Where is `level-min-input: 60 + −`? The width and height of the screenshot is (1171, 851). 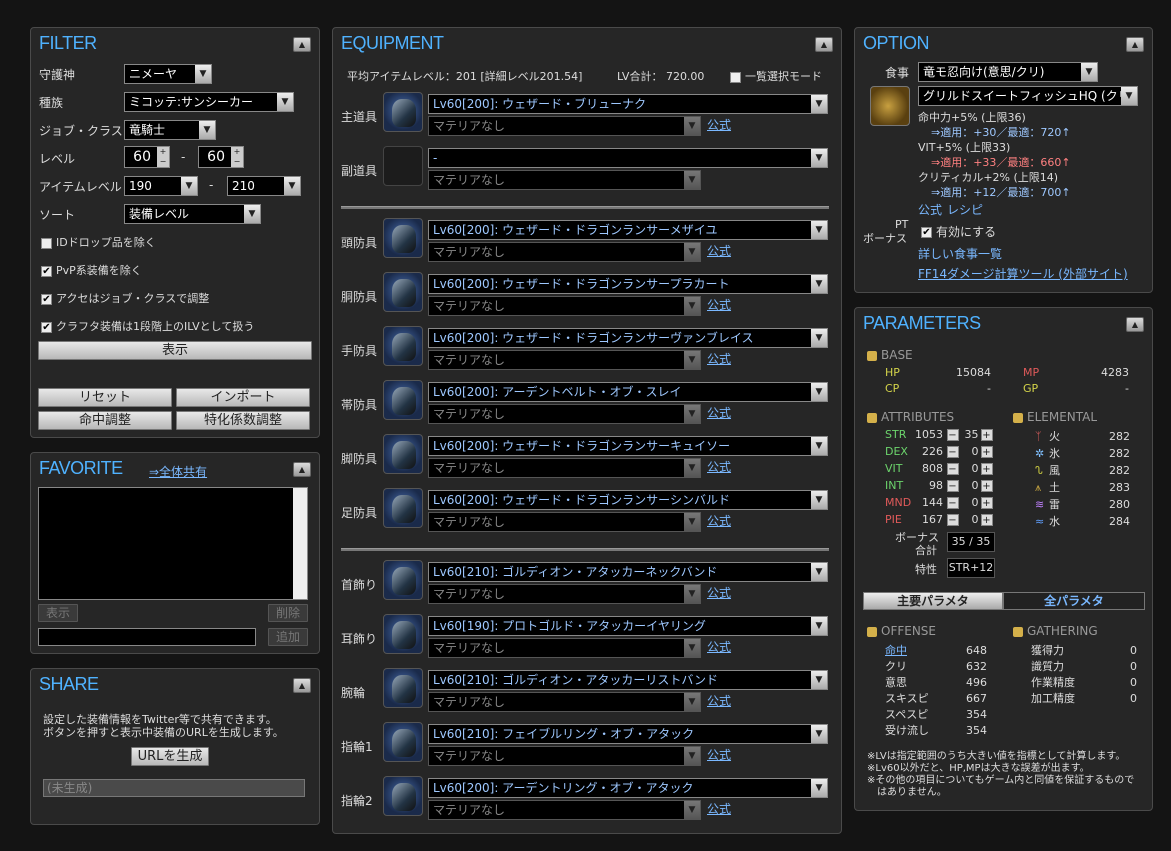
level-min-input: 60 + − is located at coordinates (147, 157).